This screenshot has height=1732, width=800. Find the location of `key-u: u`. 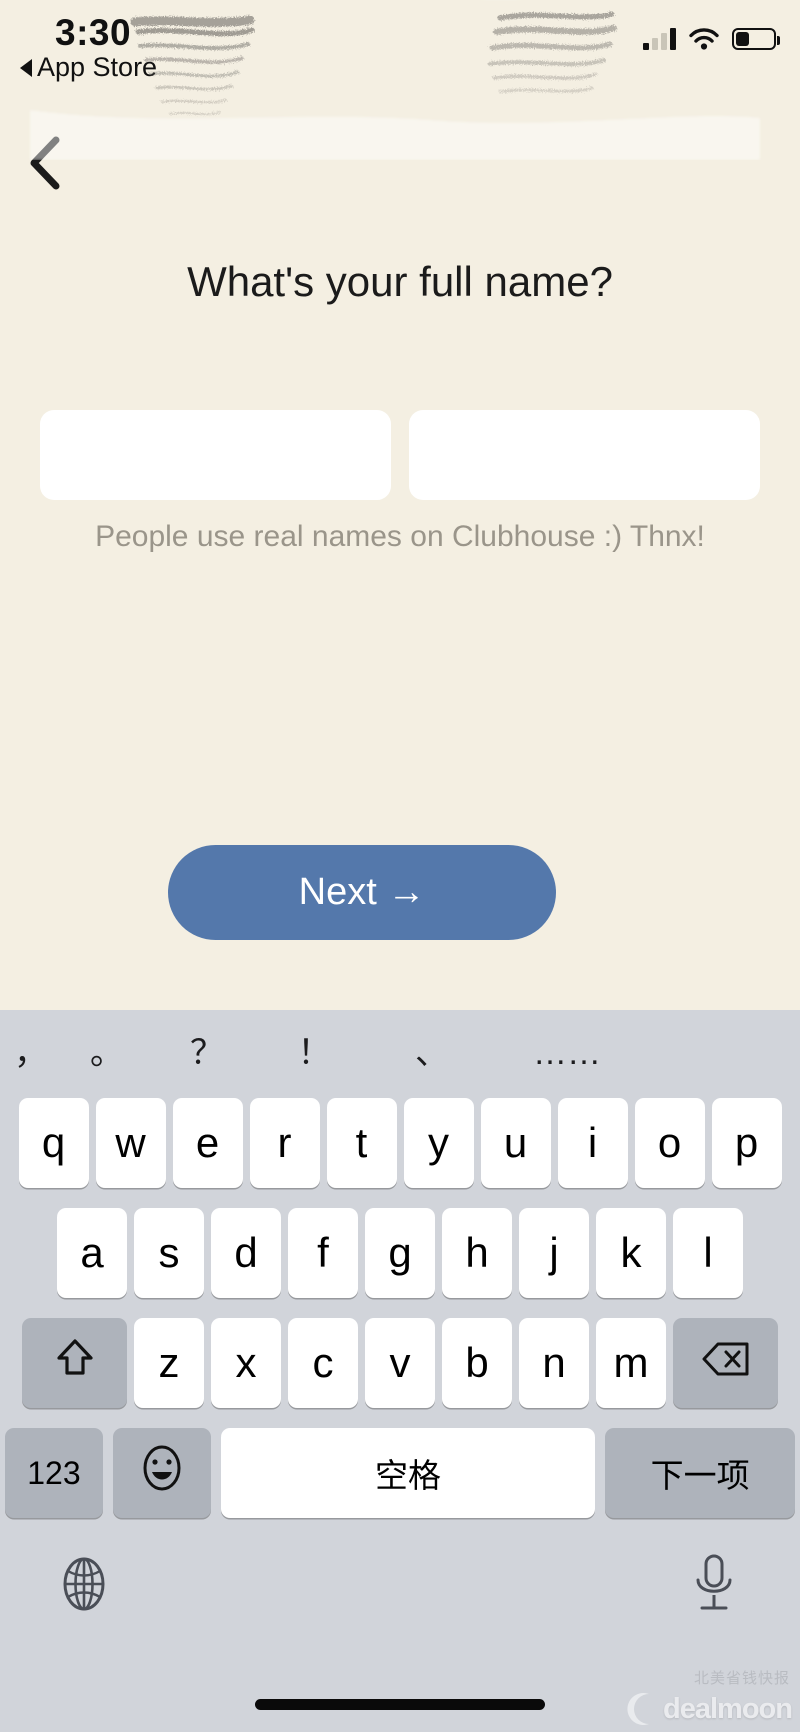

key-u: u is located at coordinates (515, 1143).